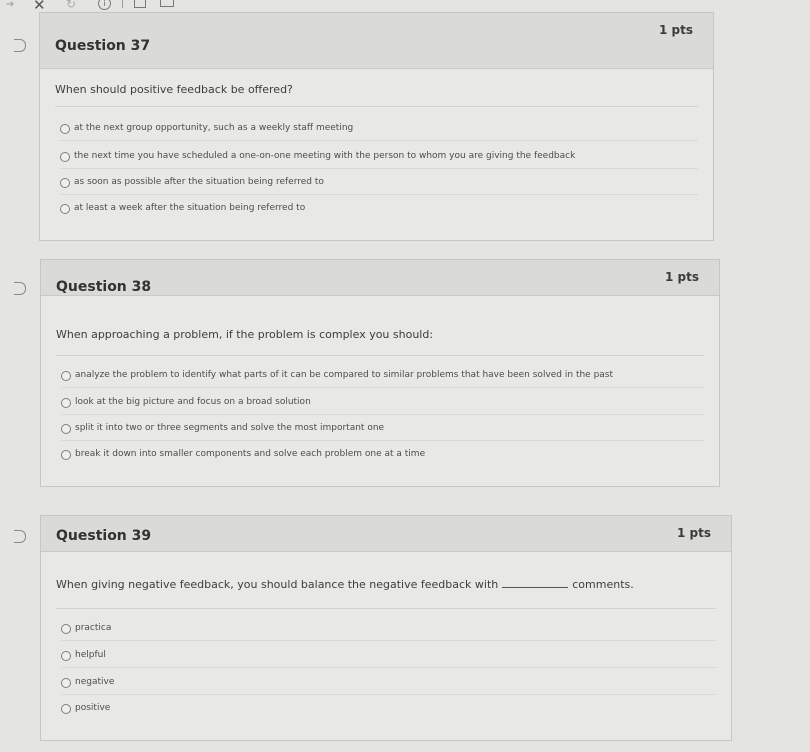  Describe the element at coordinates (122, 4) in the screenshot. I see `toolbar-divider` at that location.